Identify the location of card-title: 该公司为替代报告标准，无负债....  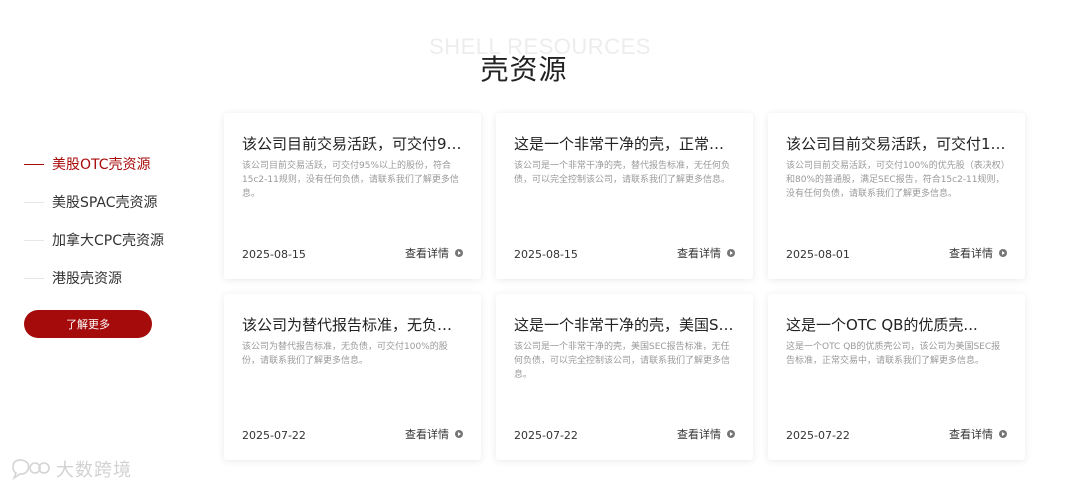
(352, 324).